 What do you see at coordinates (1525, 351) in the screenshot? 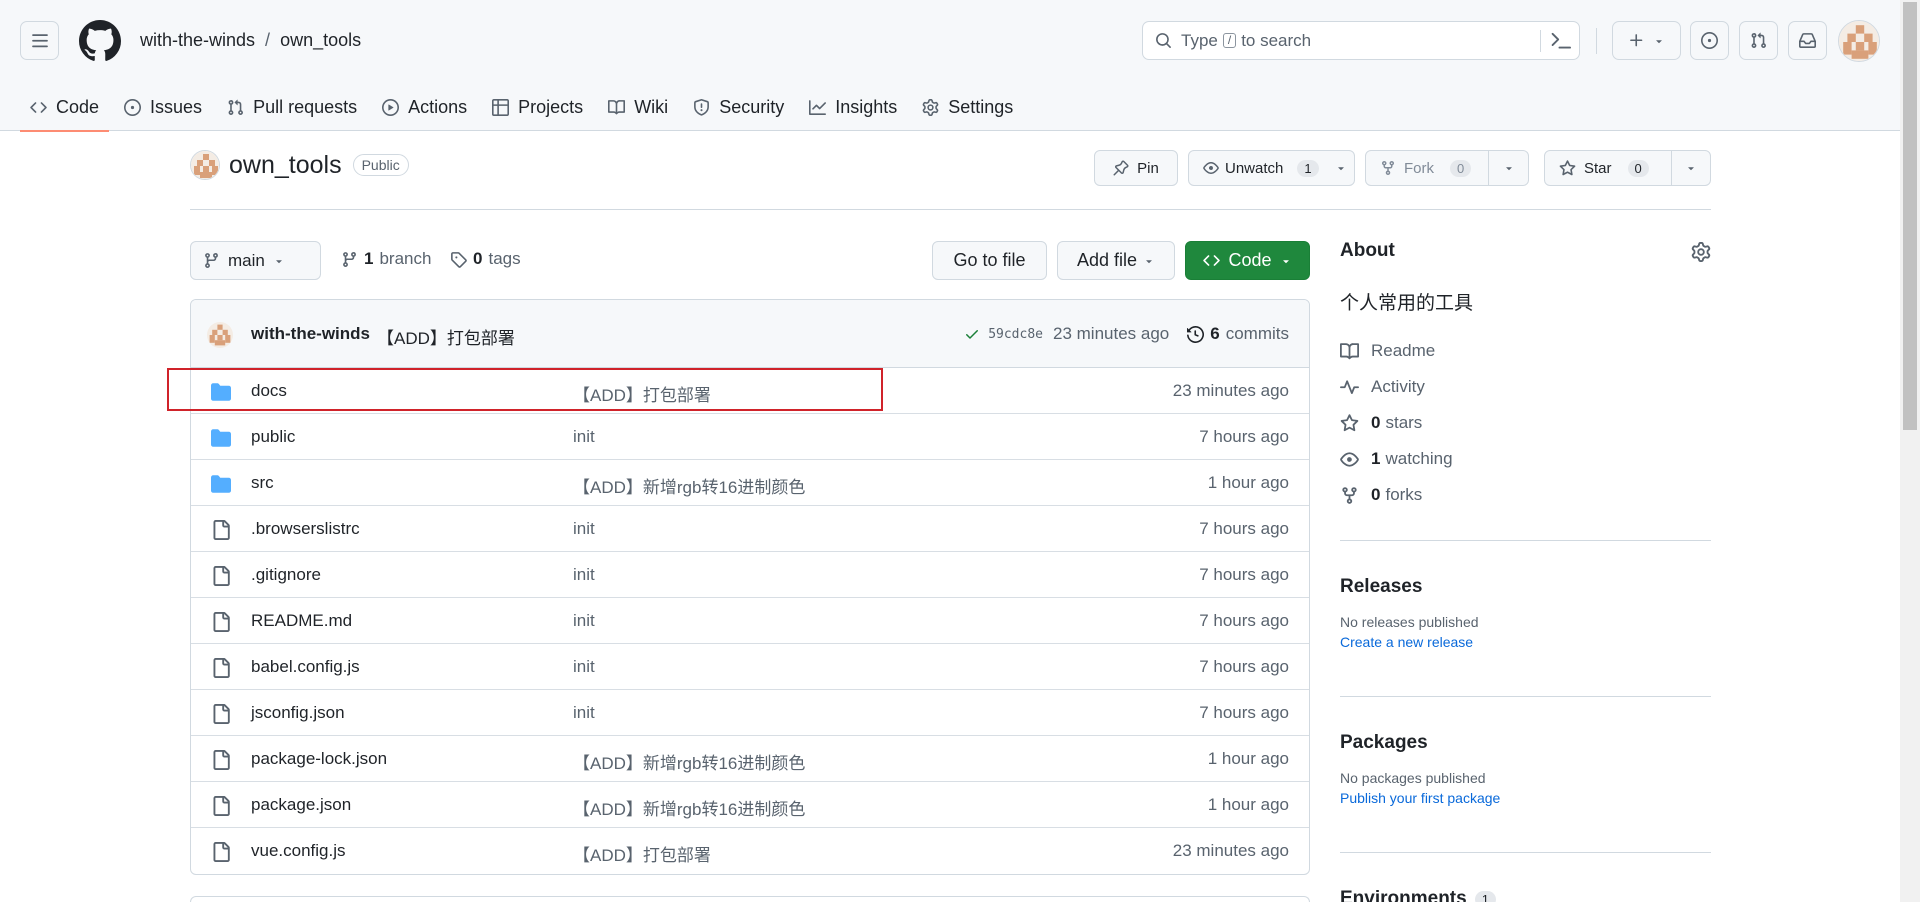
I see `readme-link: Readme` at bounding box center [1525, 351].